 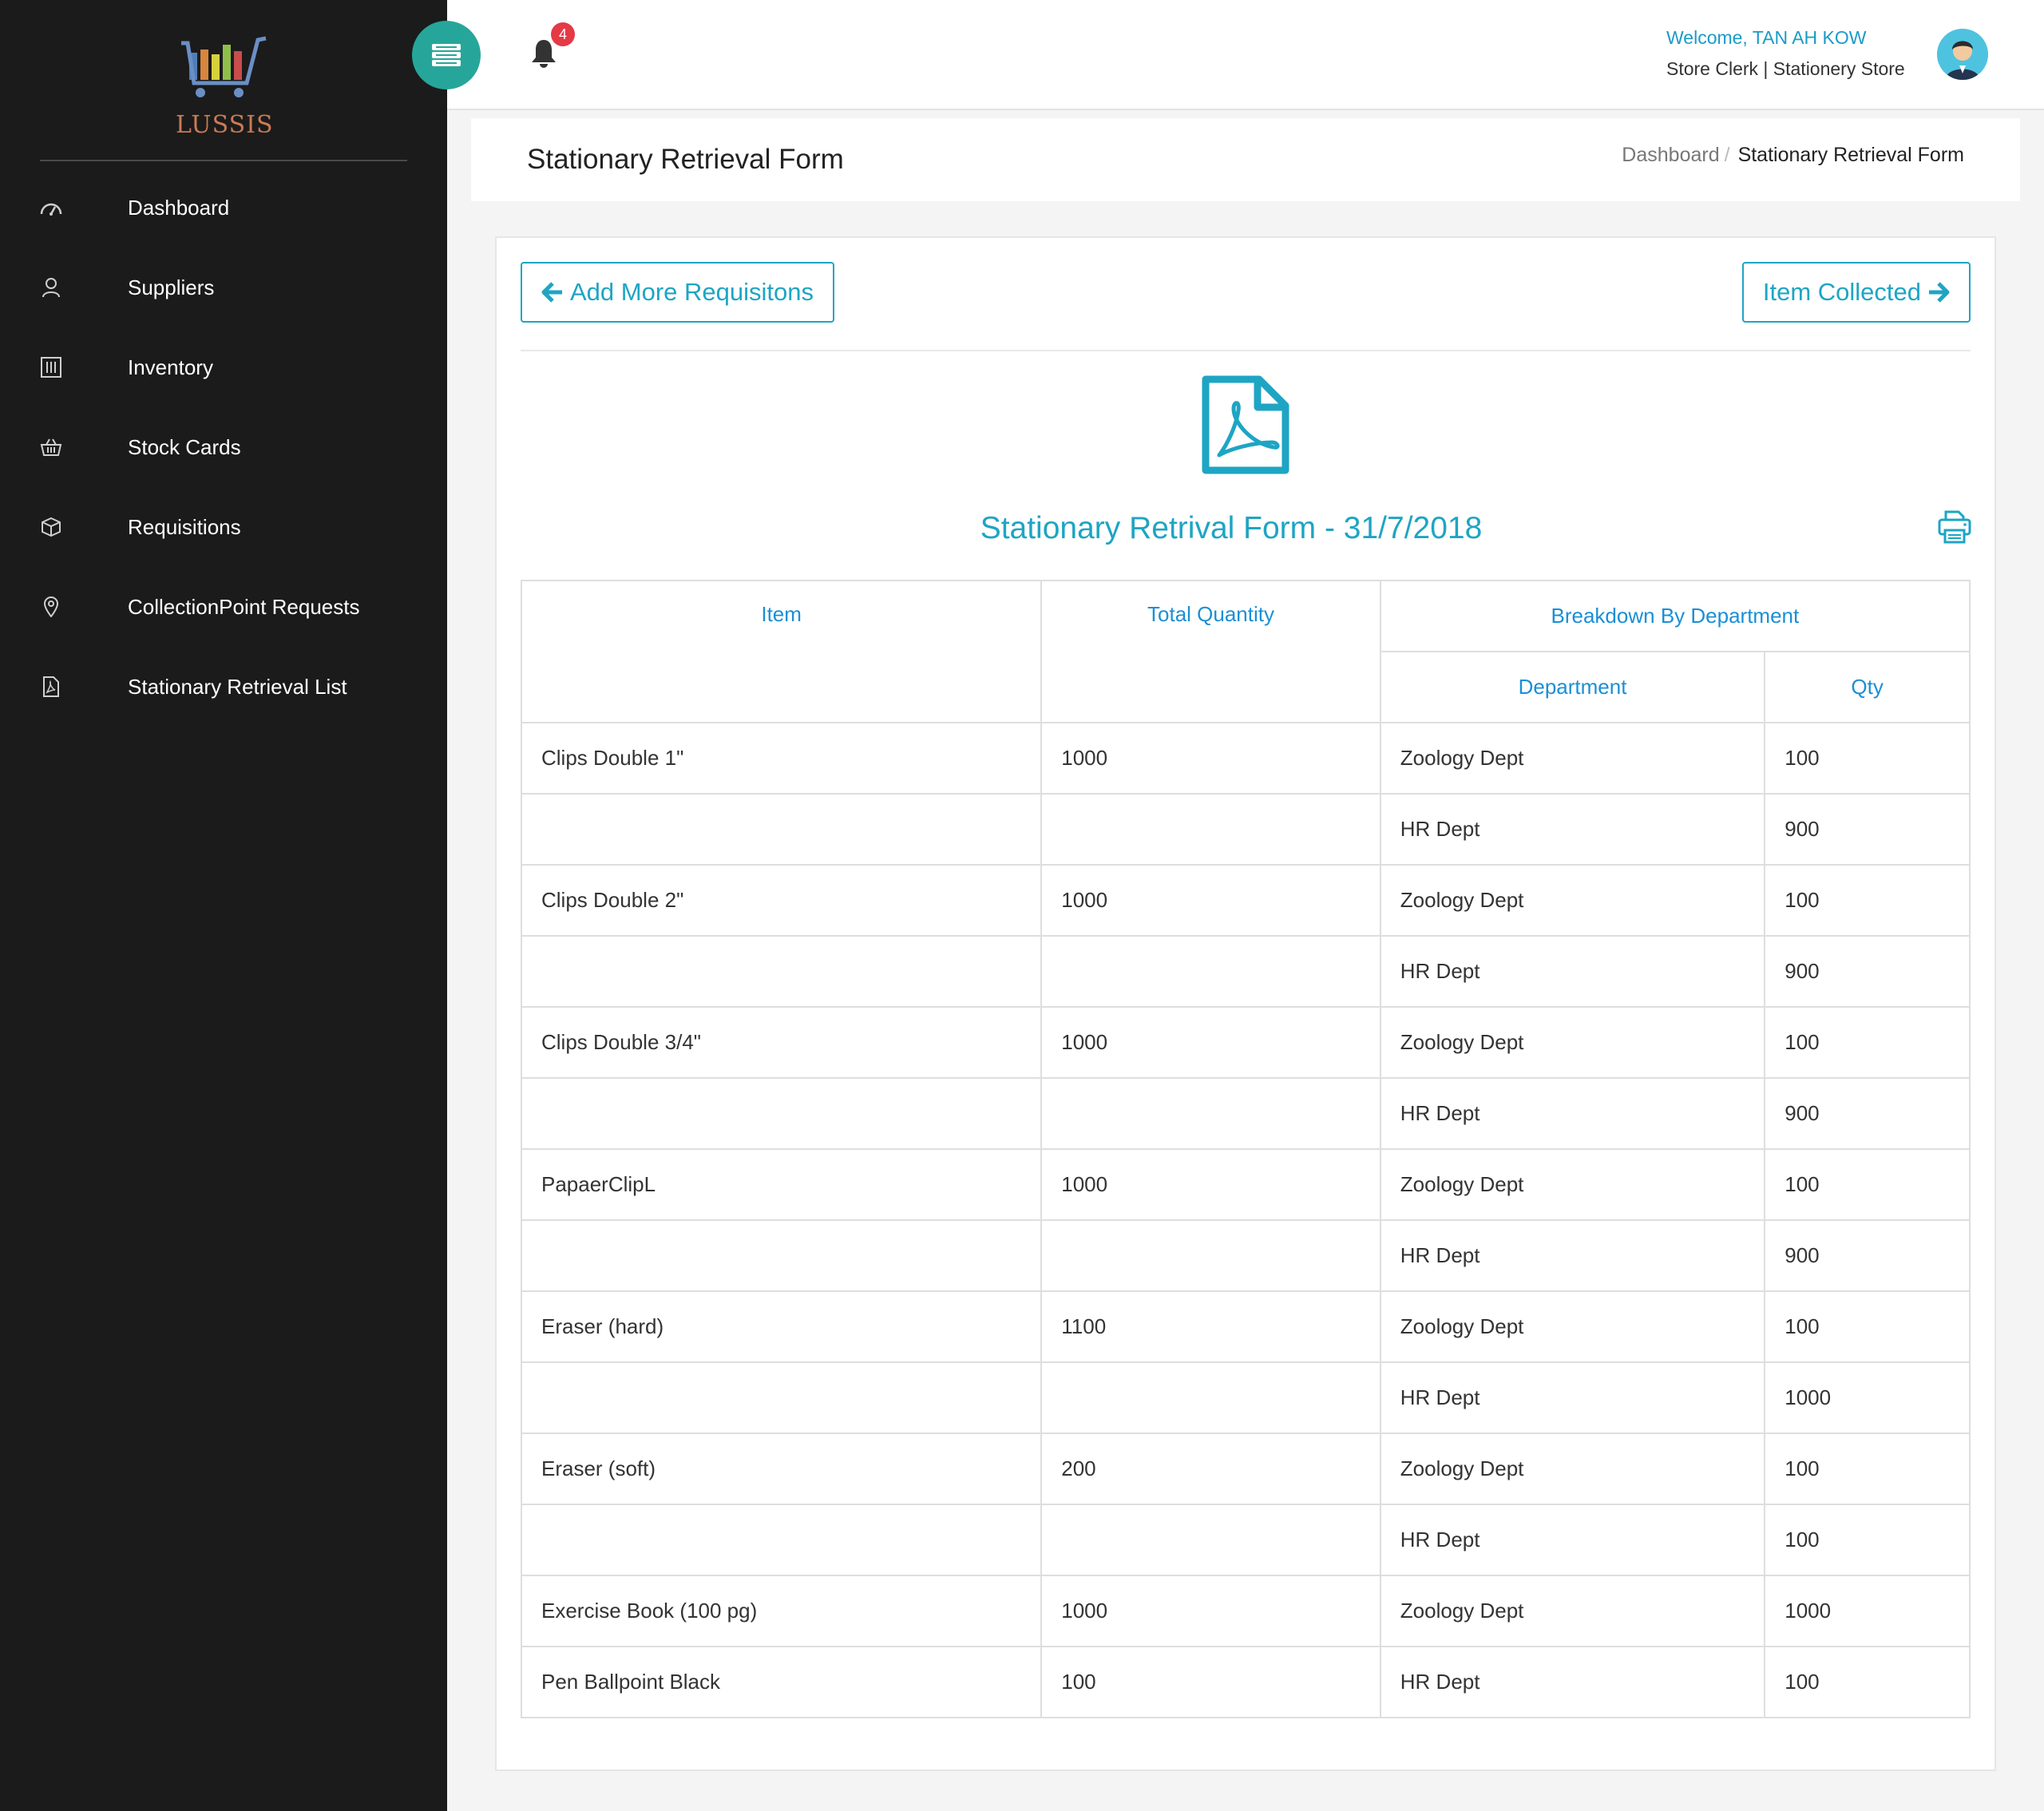 I want to click on item-collected-label: Item Collected, so click(x=1841, y=292).